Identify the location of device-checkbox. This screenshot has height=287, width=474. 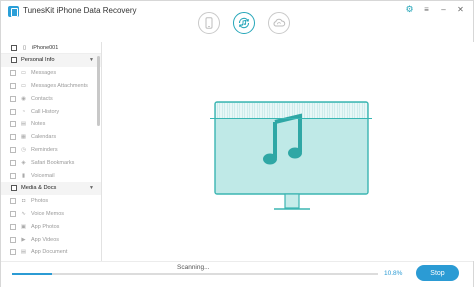
(14, 47).